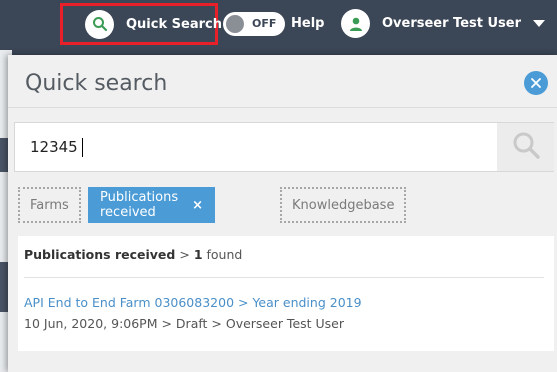  Describe the element at coordinates (96, 83) in the screenshot. I see `panel-title: Quick search` at that location.